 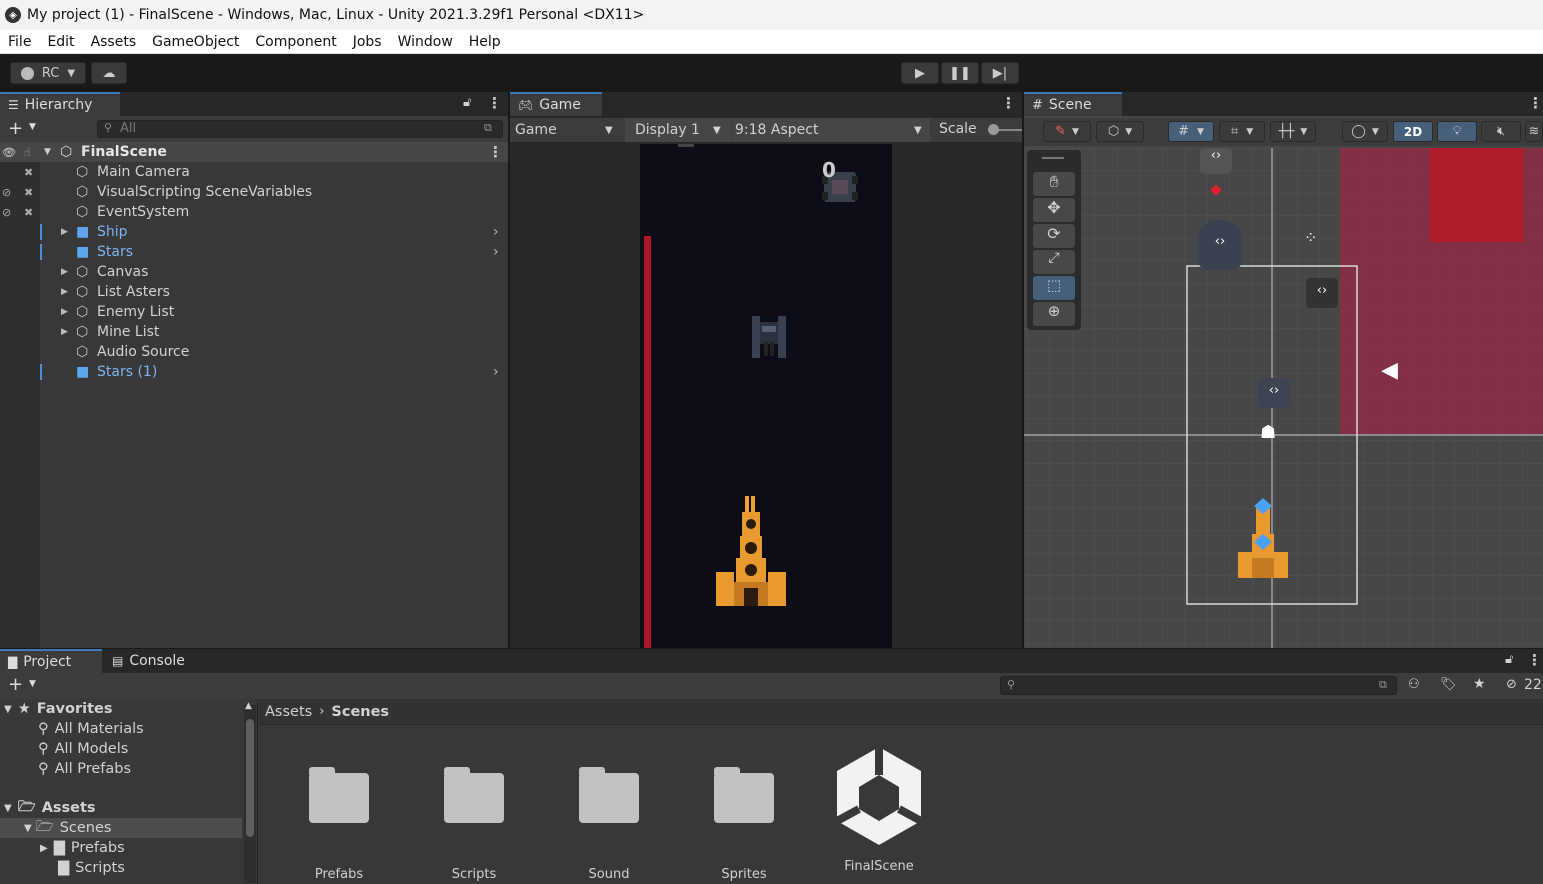 I want to click on menu-edit: Edit, so click(x=60, y=42).